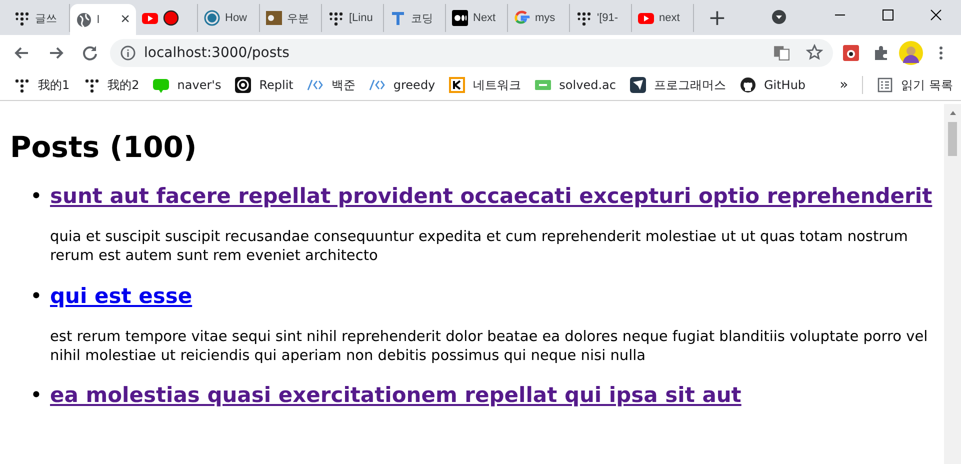 Image resolution: width=961 pixels, height=464 pixels. I want to click on info-icon, so click(128, 52).